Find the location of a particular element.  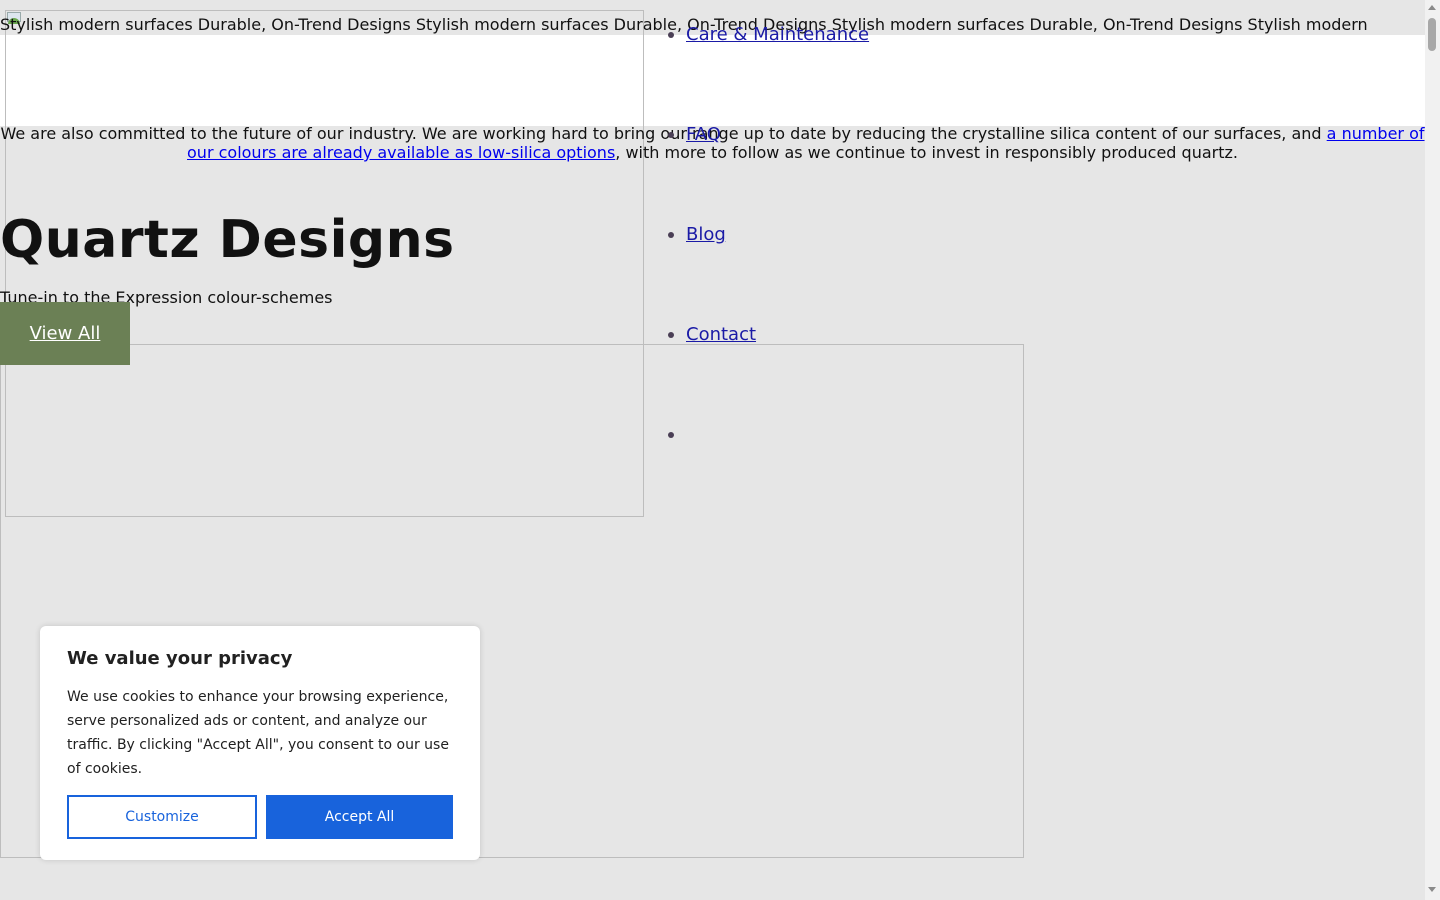

nav-item-blog: Blog is located at coordinates (766, 274).